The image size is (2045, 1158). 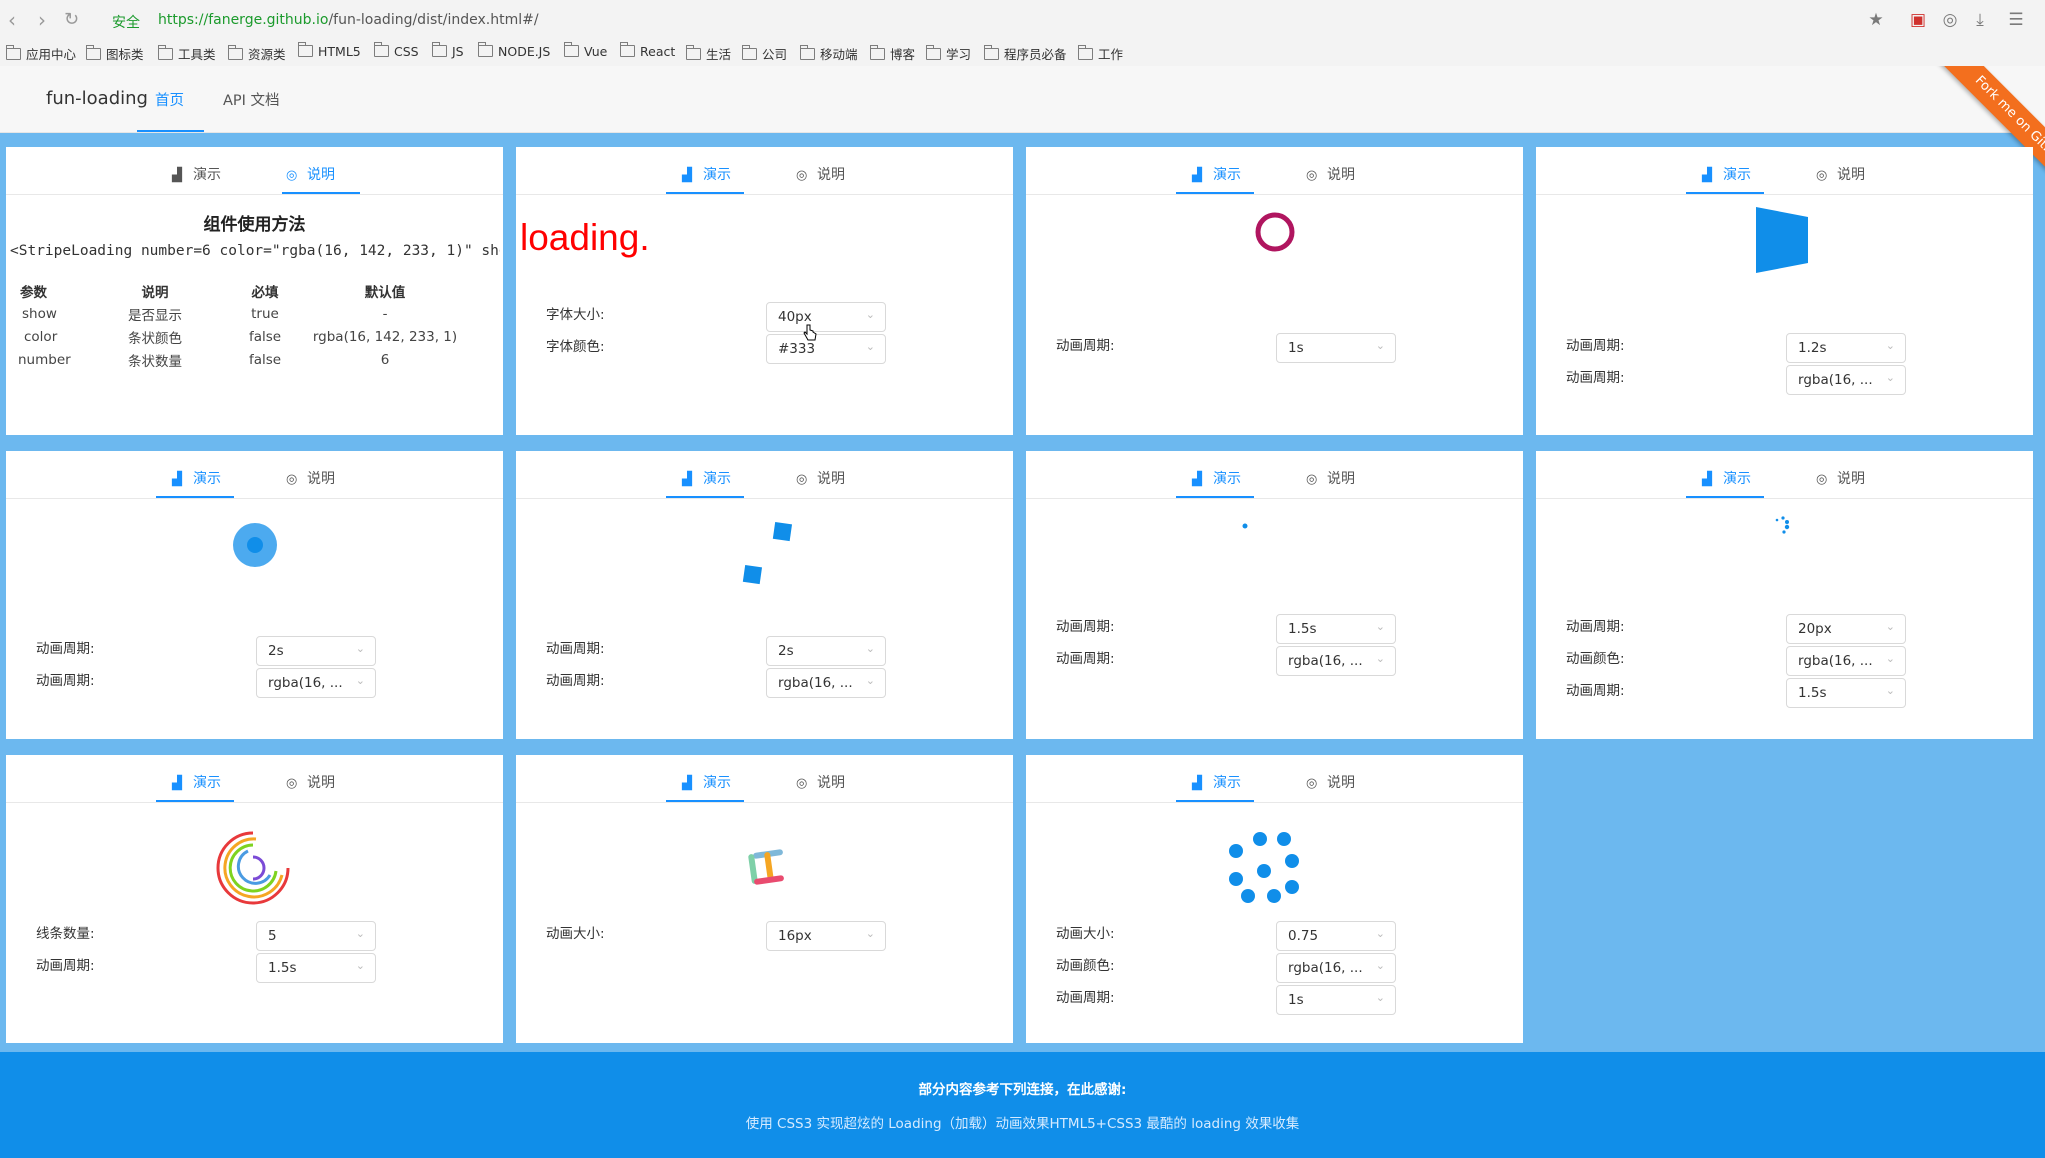 I want to click on nav-api-docs: API 文档, so click(x=251, y=99).